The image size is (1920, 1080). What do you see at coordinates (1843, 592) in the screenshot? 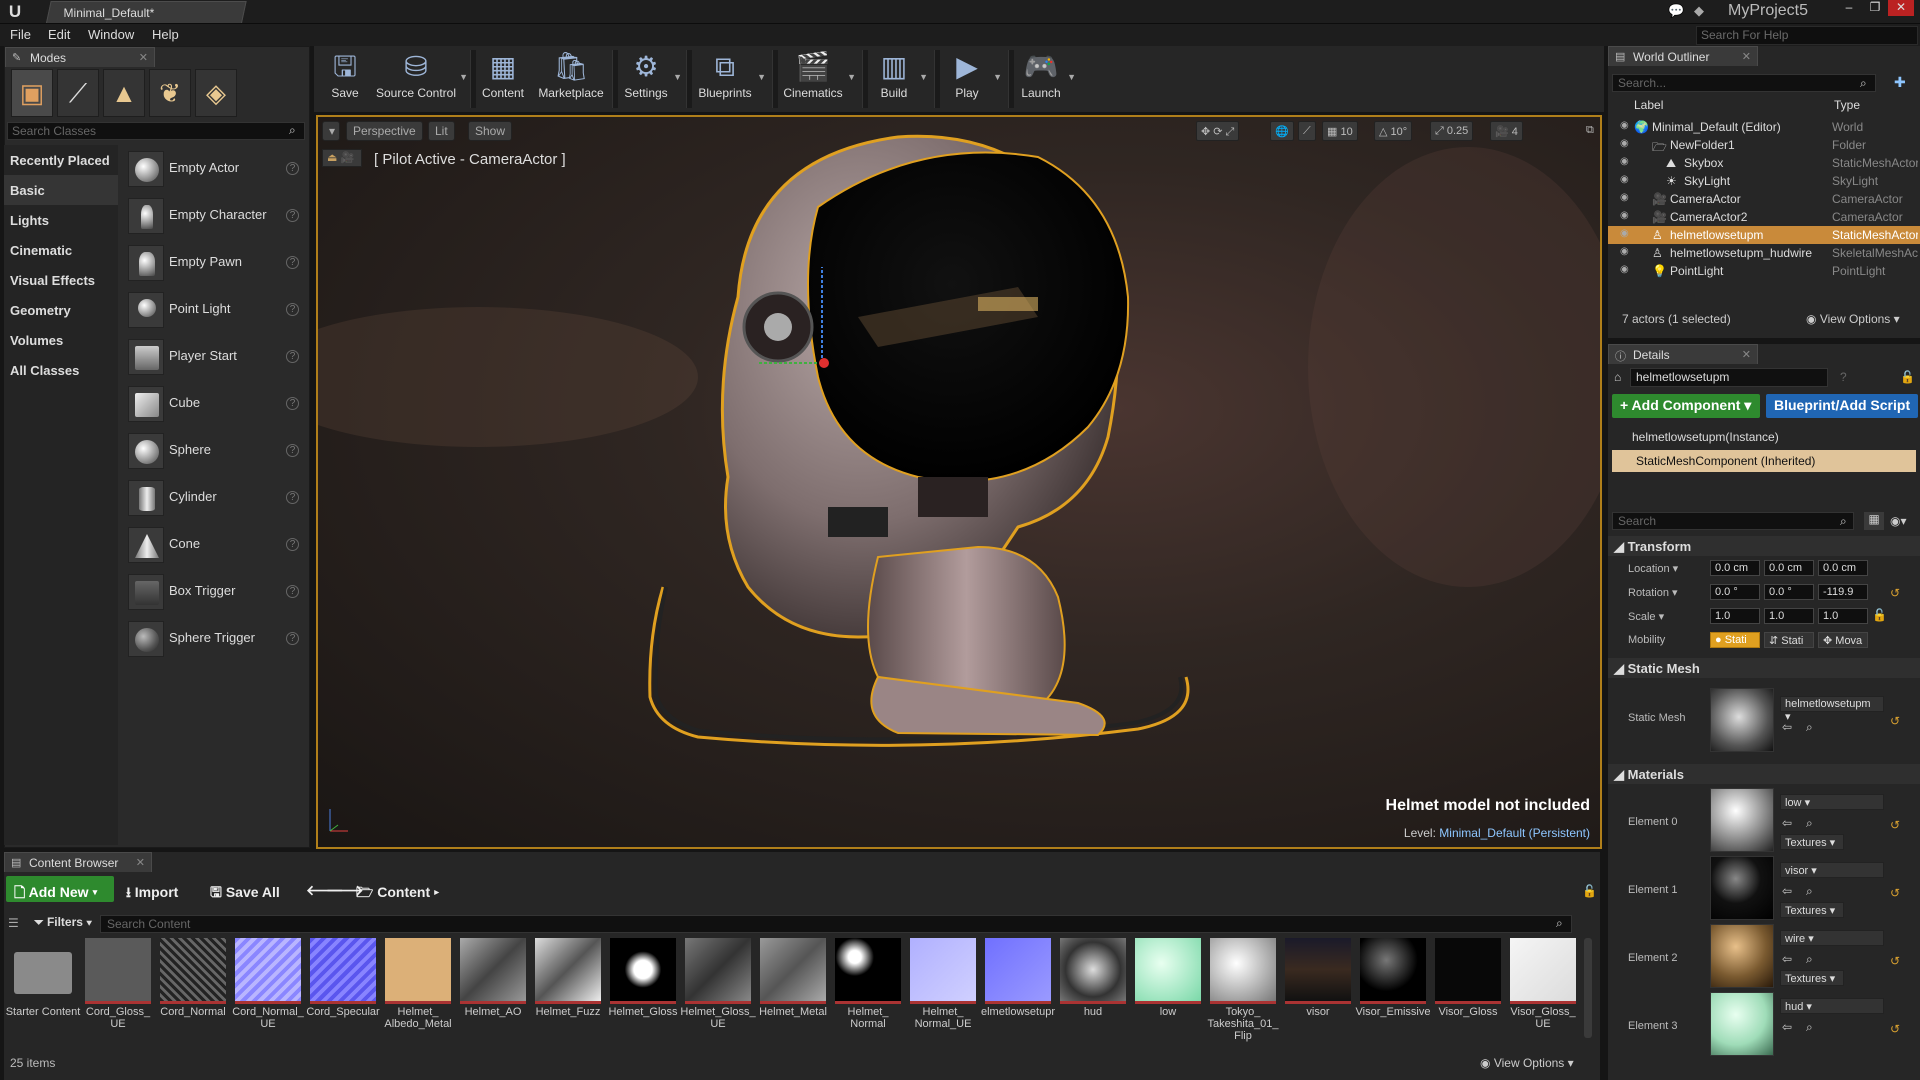
I see `rotation-z-field: -119.9` at bounding box center [1843, 592].